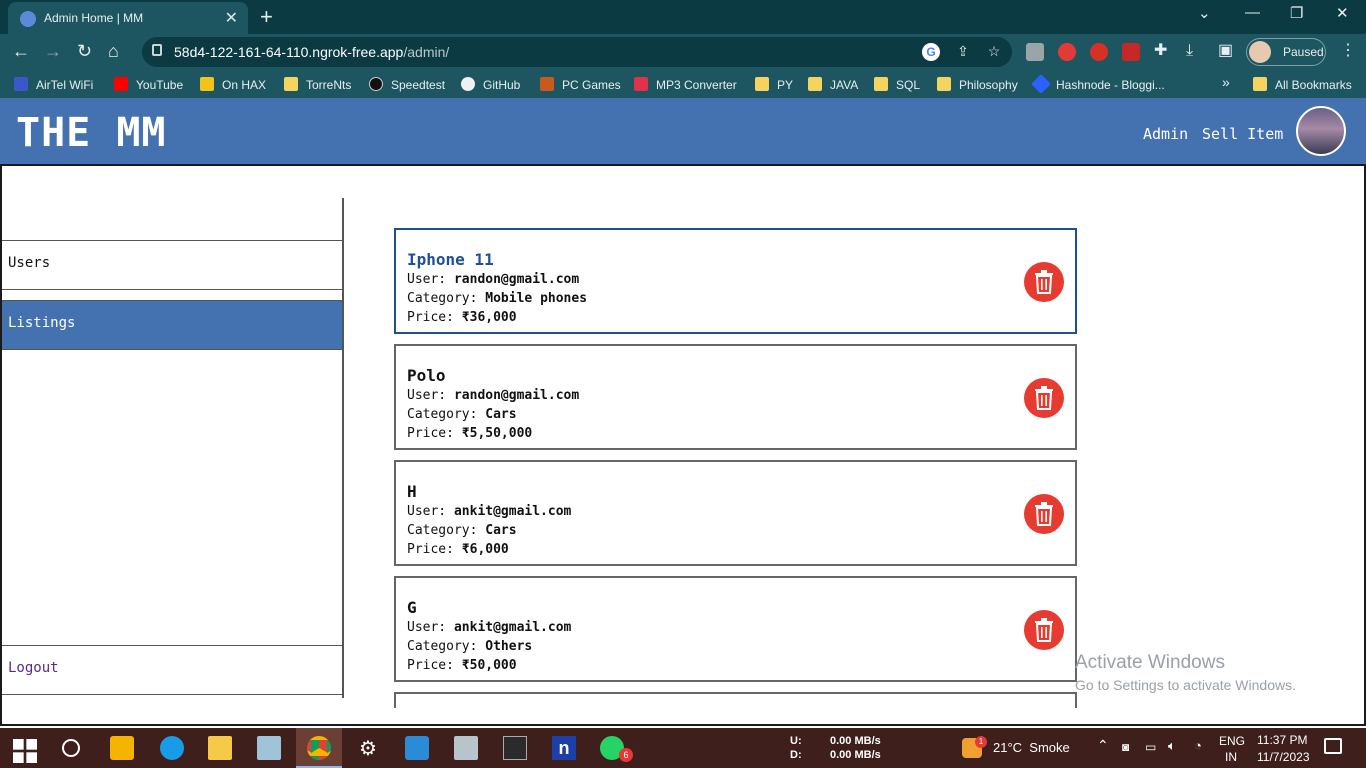 Image resolution: width=1366 pixels, height=768 pixels. What do you see at coordinates (160, 85) in the screenshot?
I see `bookmark-label: YouTube` at bounding box center [160, 85].